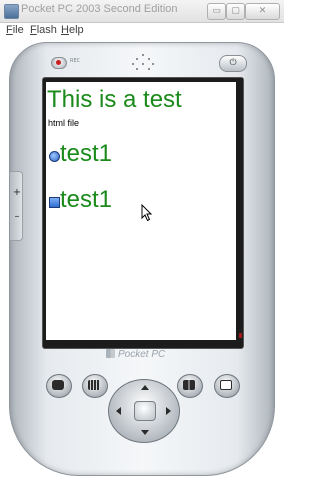 The image size is (320, 480). What do you see at coordinates (142, 31) in the screenshot?
I see `menu-bar: File Flash Help` at bounding box center [142, 31].